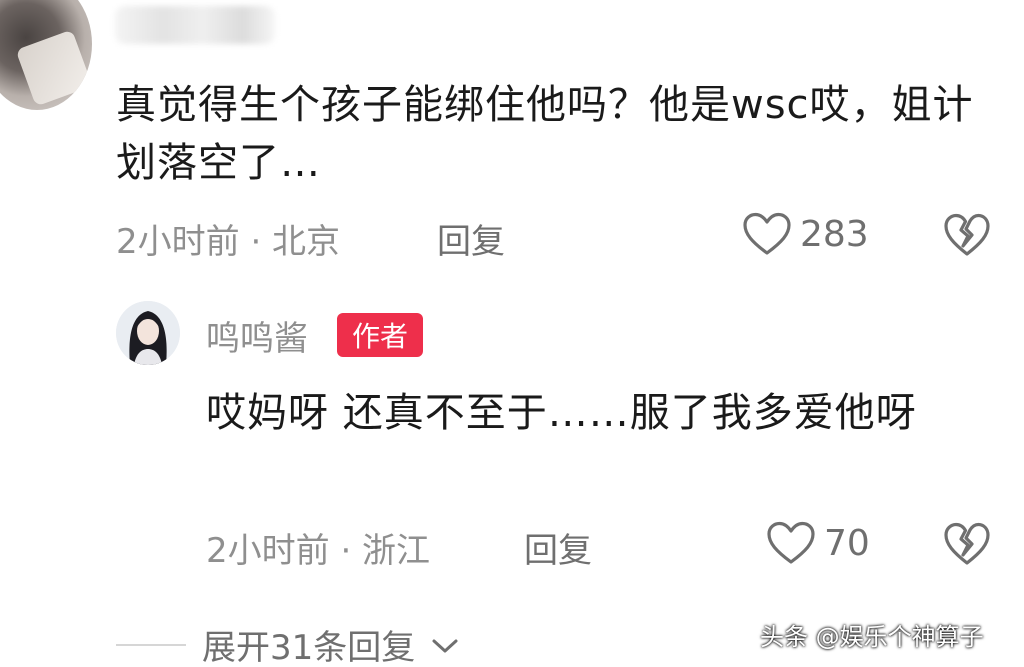 This screenshot has width=1024, height=667. I want to click on comment-like-count: 283, so click(834, 234).